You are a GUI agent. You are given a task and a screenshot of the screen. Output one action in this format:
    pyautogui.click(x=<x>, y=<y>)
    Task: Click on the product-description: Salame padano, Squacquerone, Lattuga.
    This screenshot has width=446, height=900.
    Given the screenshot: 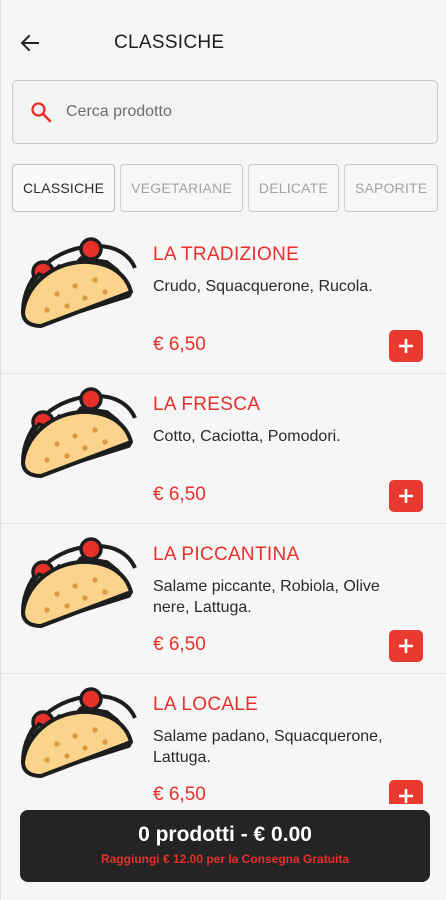 What is the action you would take?
    pyautogui.click(x=268, y=747)
    